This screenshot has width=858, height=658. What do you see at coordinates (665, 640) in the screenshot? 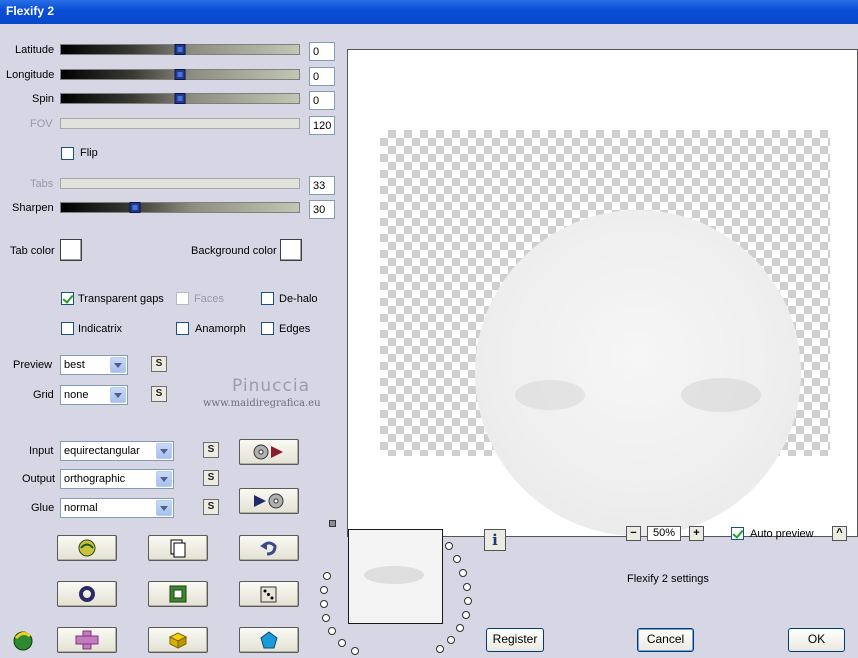
I see `cancel-button: Cancel` at bounding box center [665, 640].